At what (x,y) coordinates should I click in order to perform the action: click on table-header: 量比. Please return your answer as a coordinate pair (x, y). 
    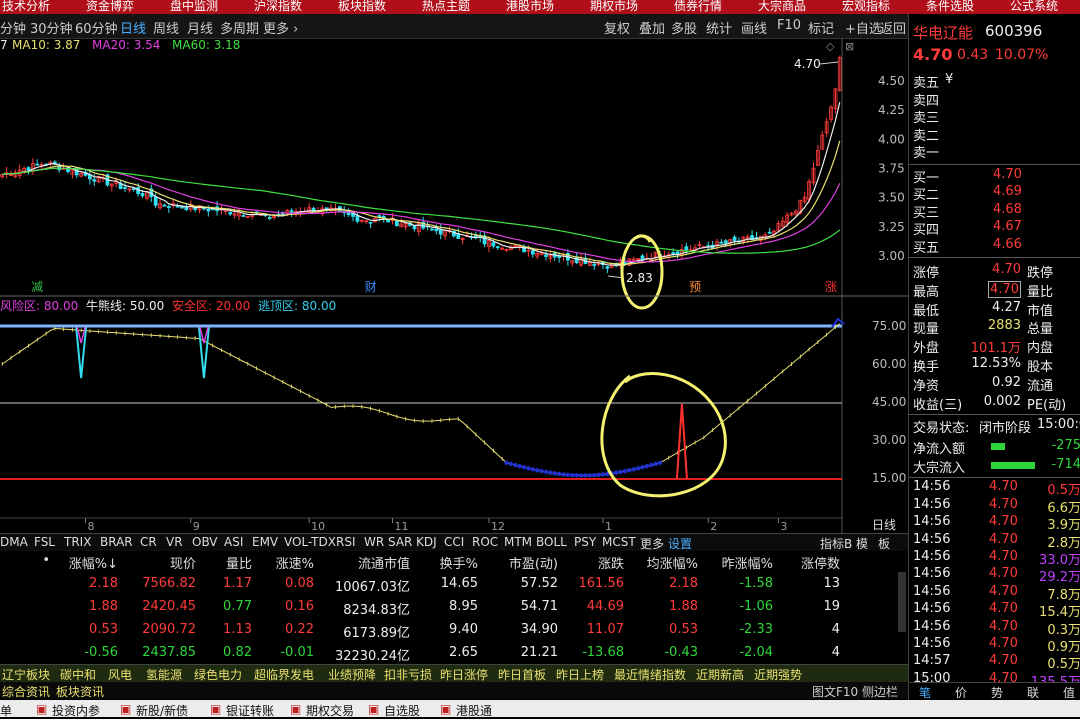
    Looking at the image, I should click on (239, 562).